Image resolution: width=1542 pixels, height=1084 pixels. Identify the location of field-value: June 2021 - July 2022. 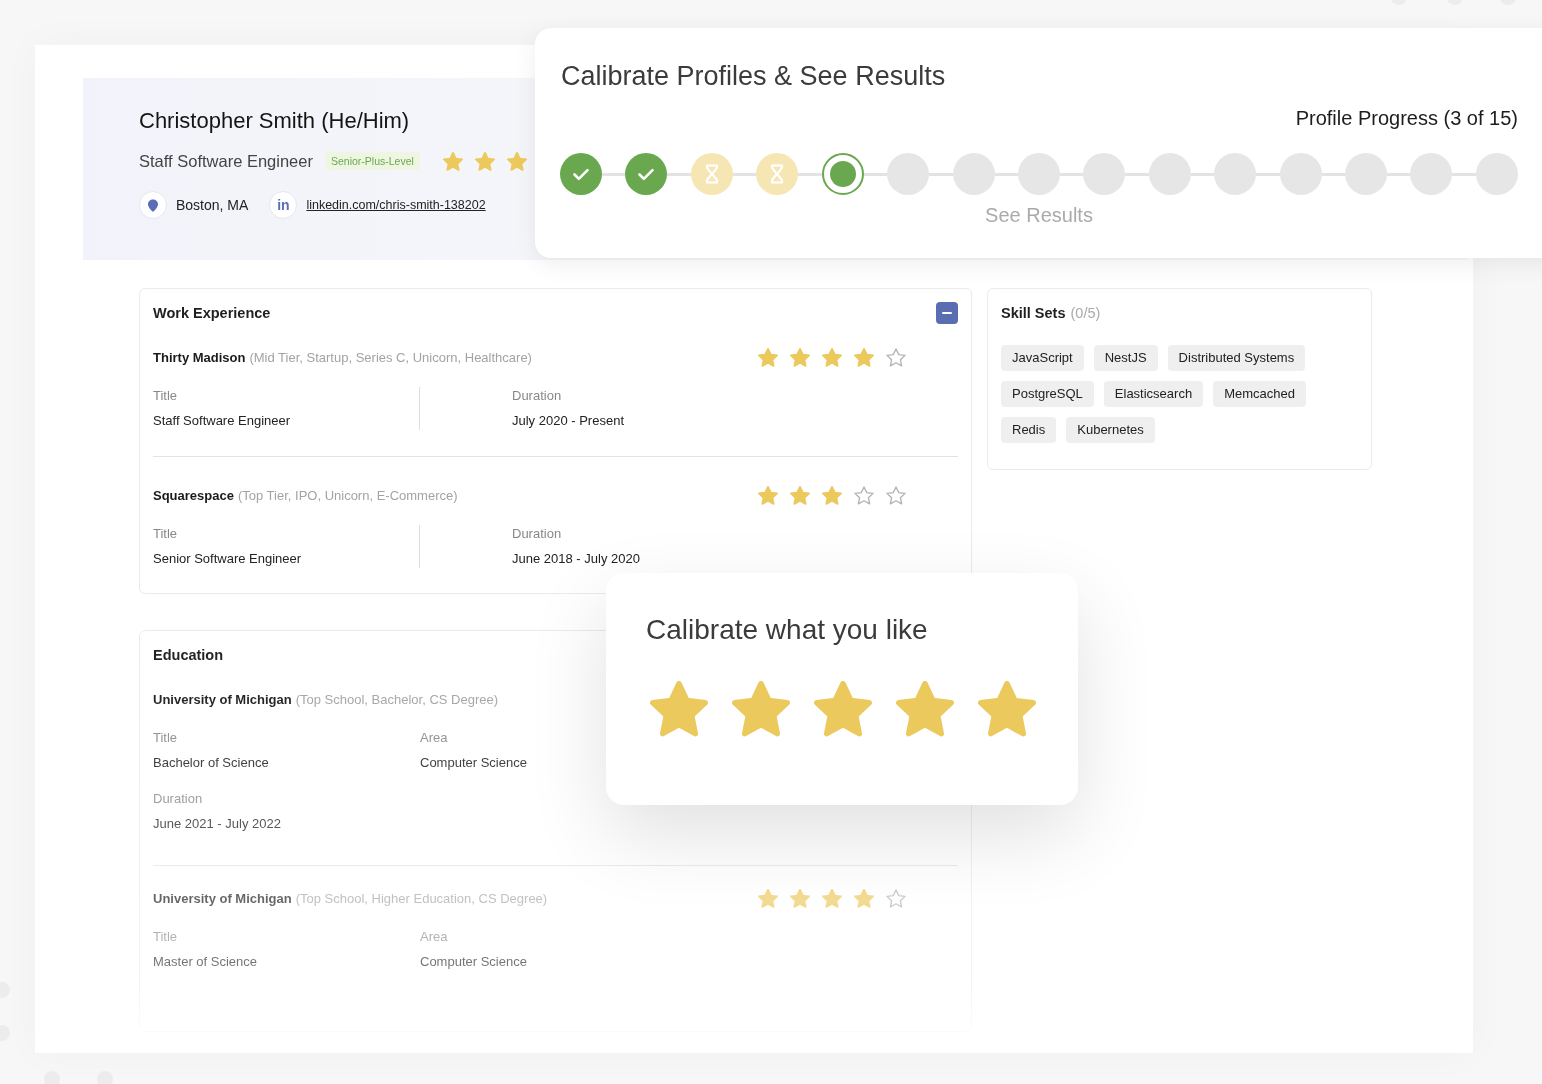
(217, 824).